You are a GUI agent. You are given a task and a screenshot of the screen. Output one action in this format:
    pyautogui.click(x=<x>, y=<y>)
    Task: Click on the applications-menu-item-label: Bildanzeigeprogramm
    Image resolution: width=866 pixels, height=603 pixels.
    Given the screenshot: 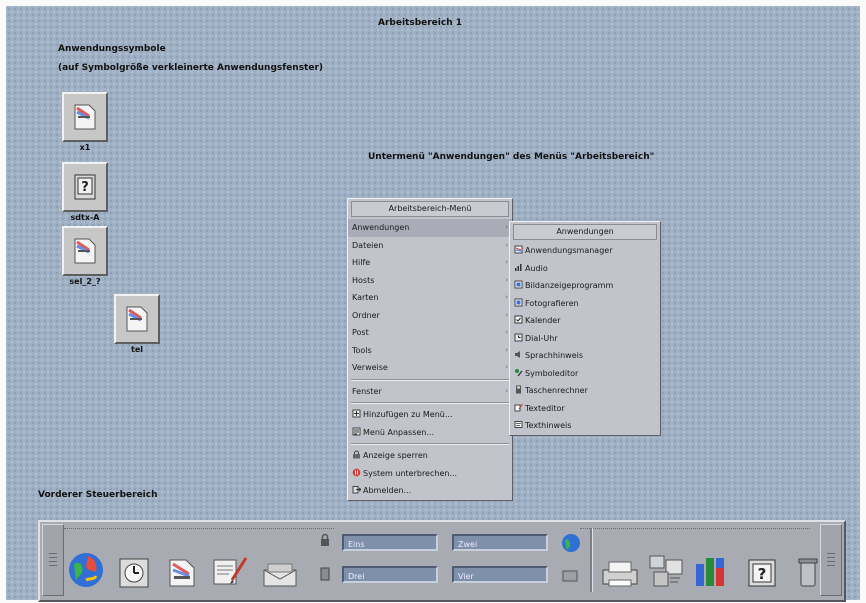 What is the action you would take?
    pyautogui.click(x=569, y=285)
    